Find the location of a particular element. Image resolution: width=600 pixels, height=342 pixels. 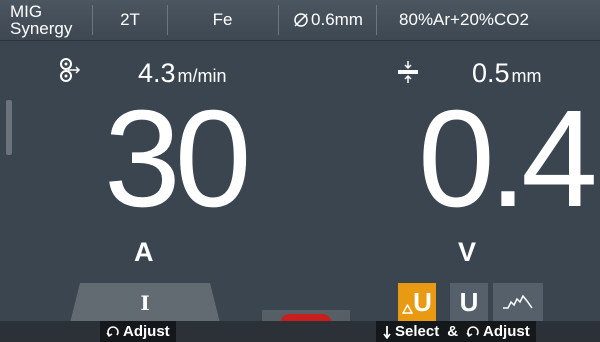

adjust-left-label: Adjust is located at coordinates (146, 331).